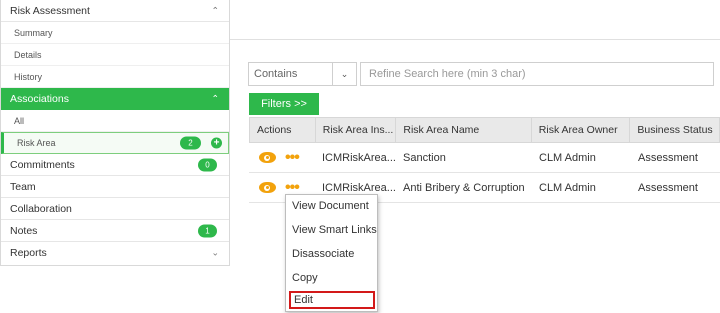 The image size is (720, 313). What do you see at coordinates (115, 33) in the screenshot?
I see `sidebar-item-summary: Summary` at bounding box center [115, 33].